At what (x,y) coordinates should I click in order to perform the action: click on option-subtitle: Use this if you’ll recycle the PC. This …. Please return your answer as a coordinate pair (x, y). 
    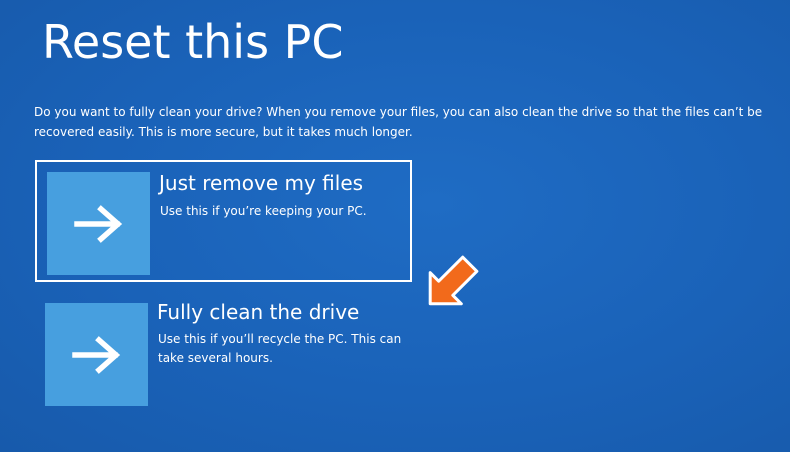
    Looking at the image, I should click on (280, 348).